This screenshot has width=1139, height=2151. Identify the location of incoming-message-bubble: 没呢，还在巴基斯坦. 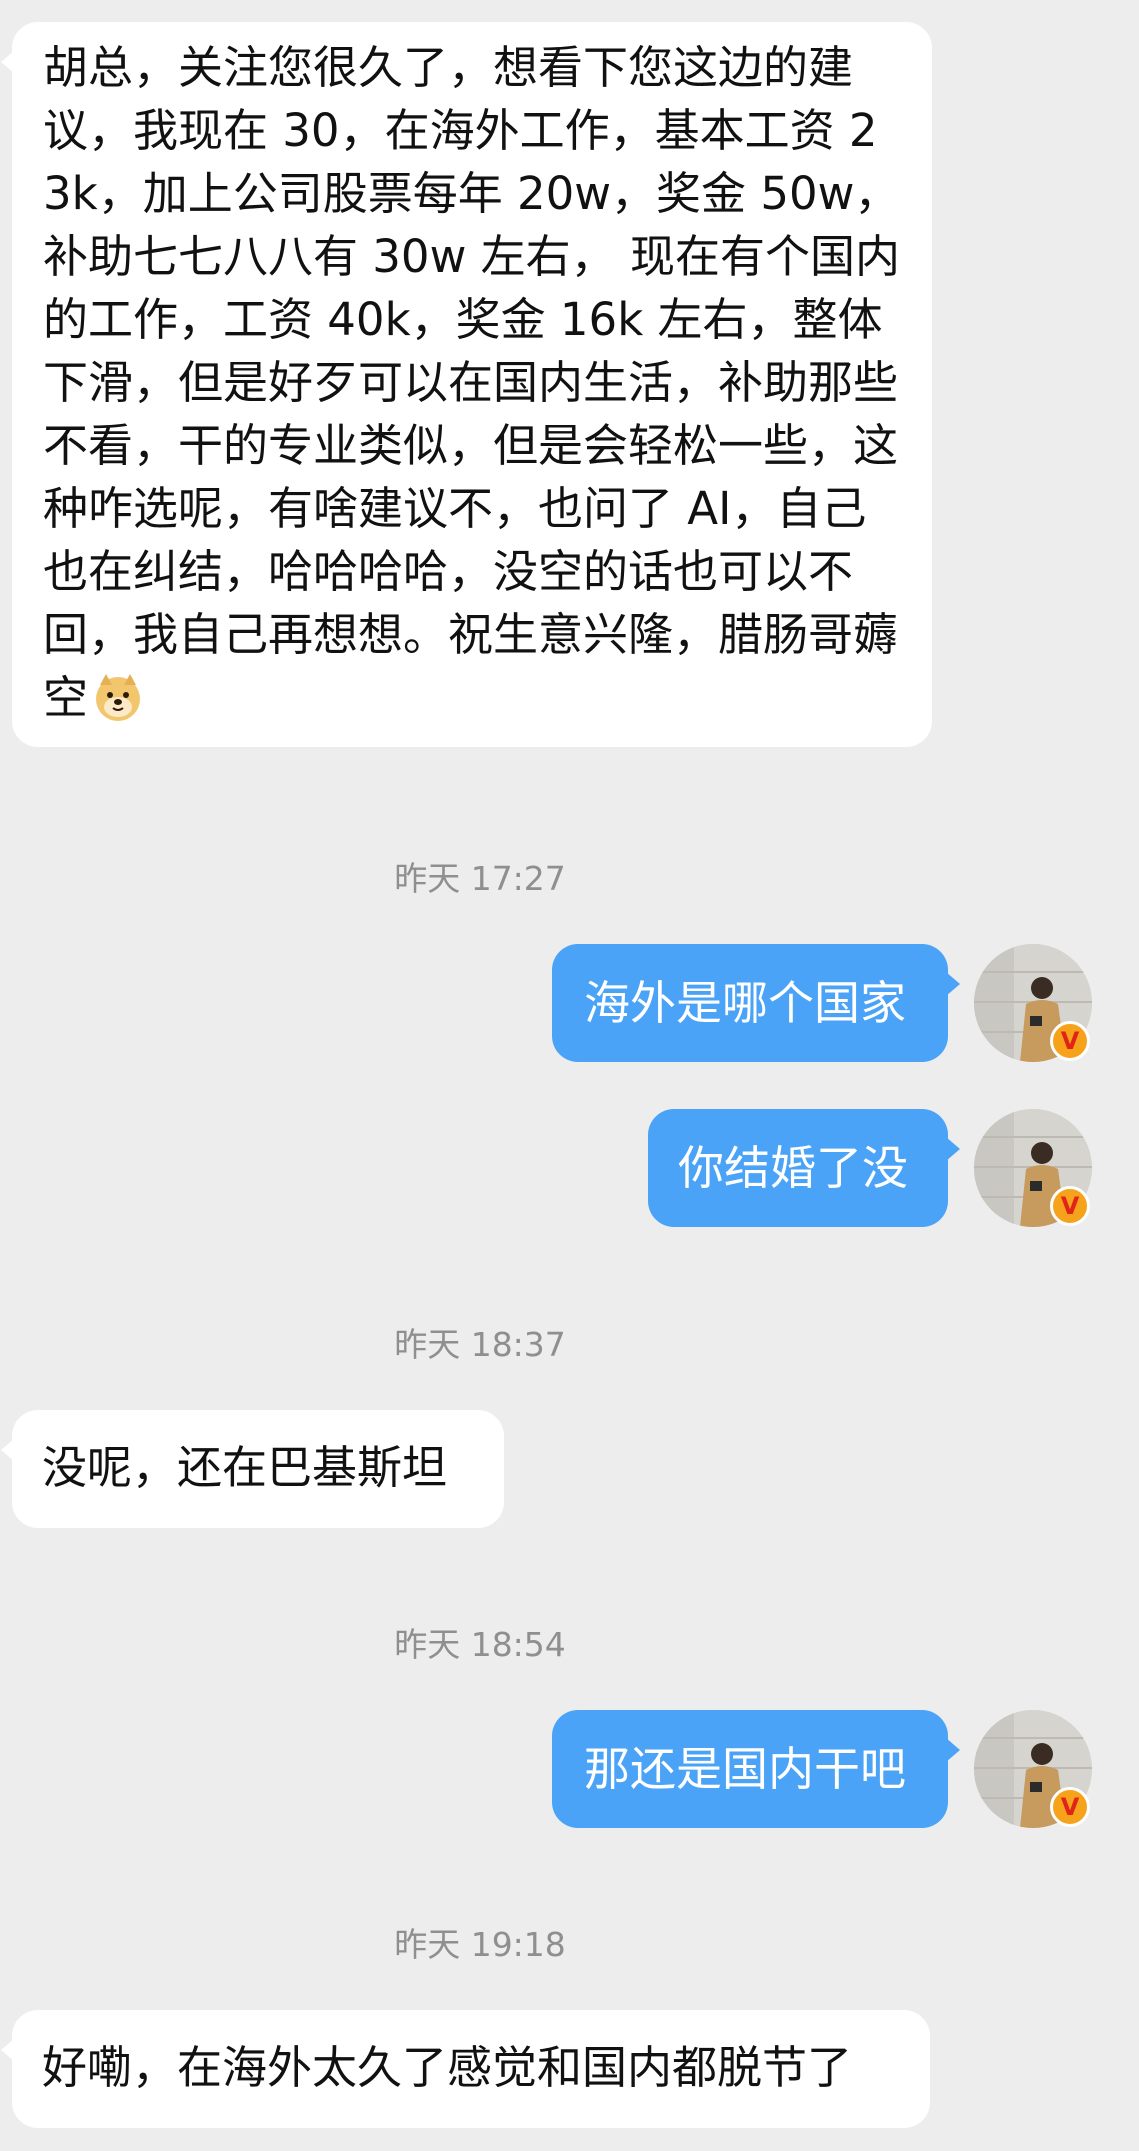
(252, 1469).